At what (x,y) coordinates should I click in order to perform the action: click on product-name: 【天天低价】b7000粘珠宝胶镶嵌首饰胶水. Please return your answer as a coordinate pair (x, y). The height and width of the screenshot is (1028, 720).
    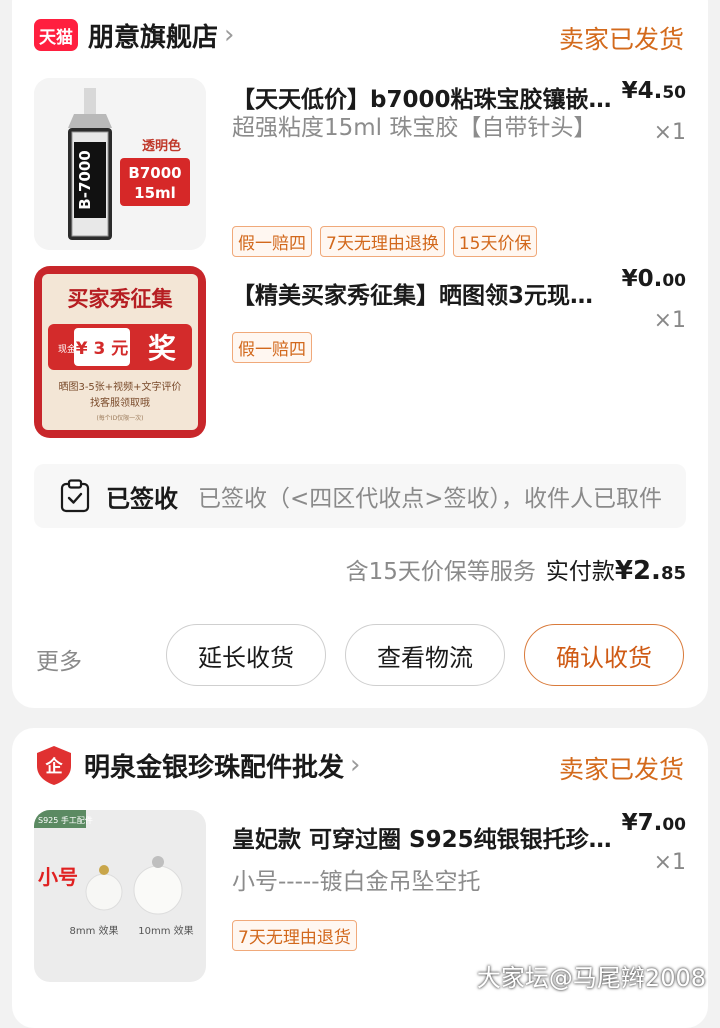
    Looking at the image, I should click on (422, 97).